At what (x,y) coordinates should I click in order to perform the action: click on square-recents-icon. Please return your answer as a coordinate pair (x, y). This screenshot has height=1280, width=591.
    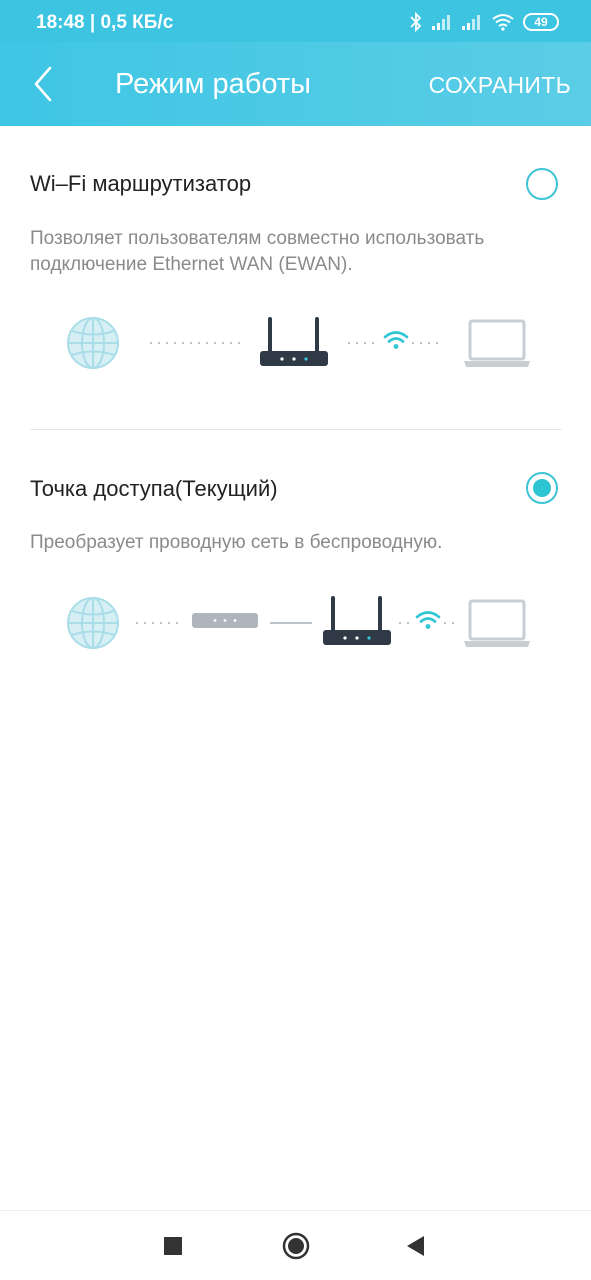
    Looking at the image, I should click on (173, 1246).